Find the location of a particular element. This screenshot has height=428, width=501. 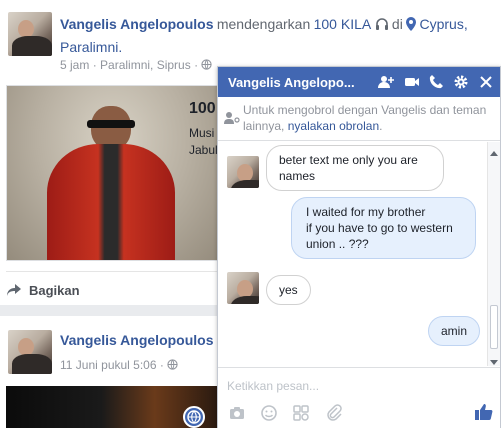

message-text: if you have to go to western is located at coordinates (379, 228).